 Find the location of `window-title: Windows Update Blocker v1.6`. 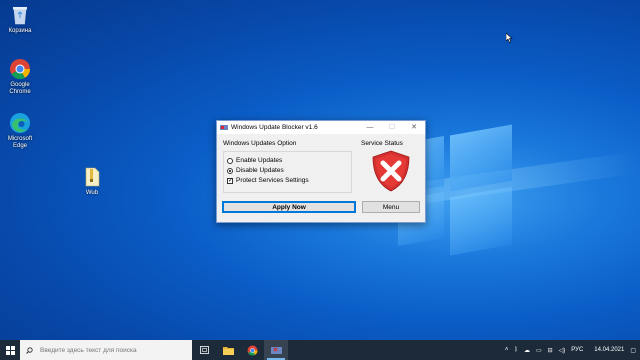

window-title: Windows Update Blocker v1.6 is located at coordinates (274, 127).